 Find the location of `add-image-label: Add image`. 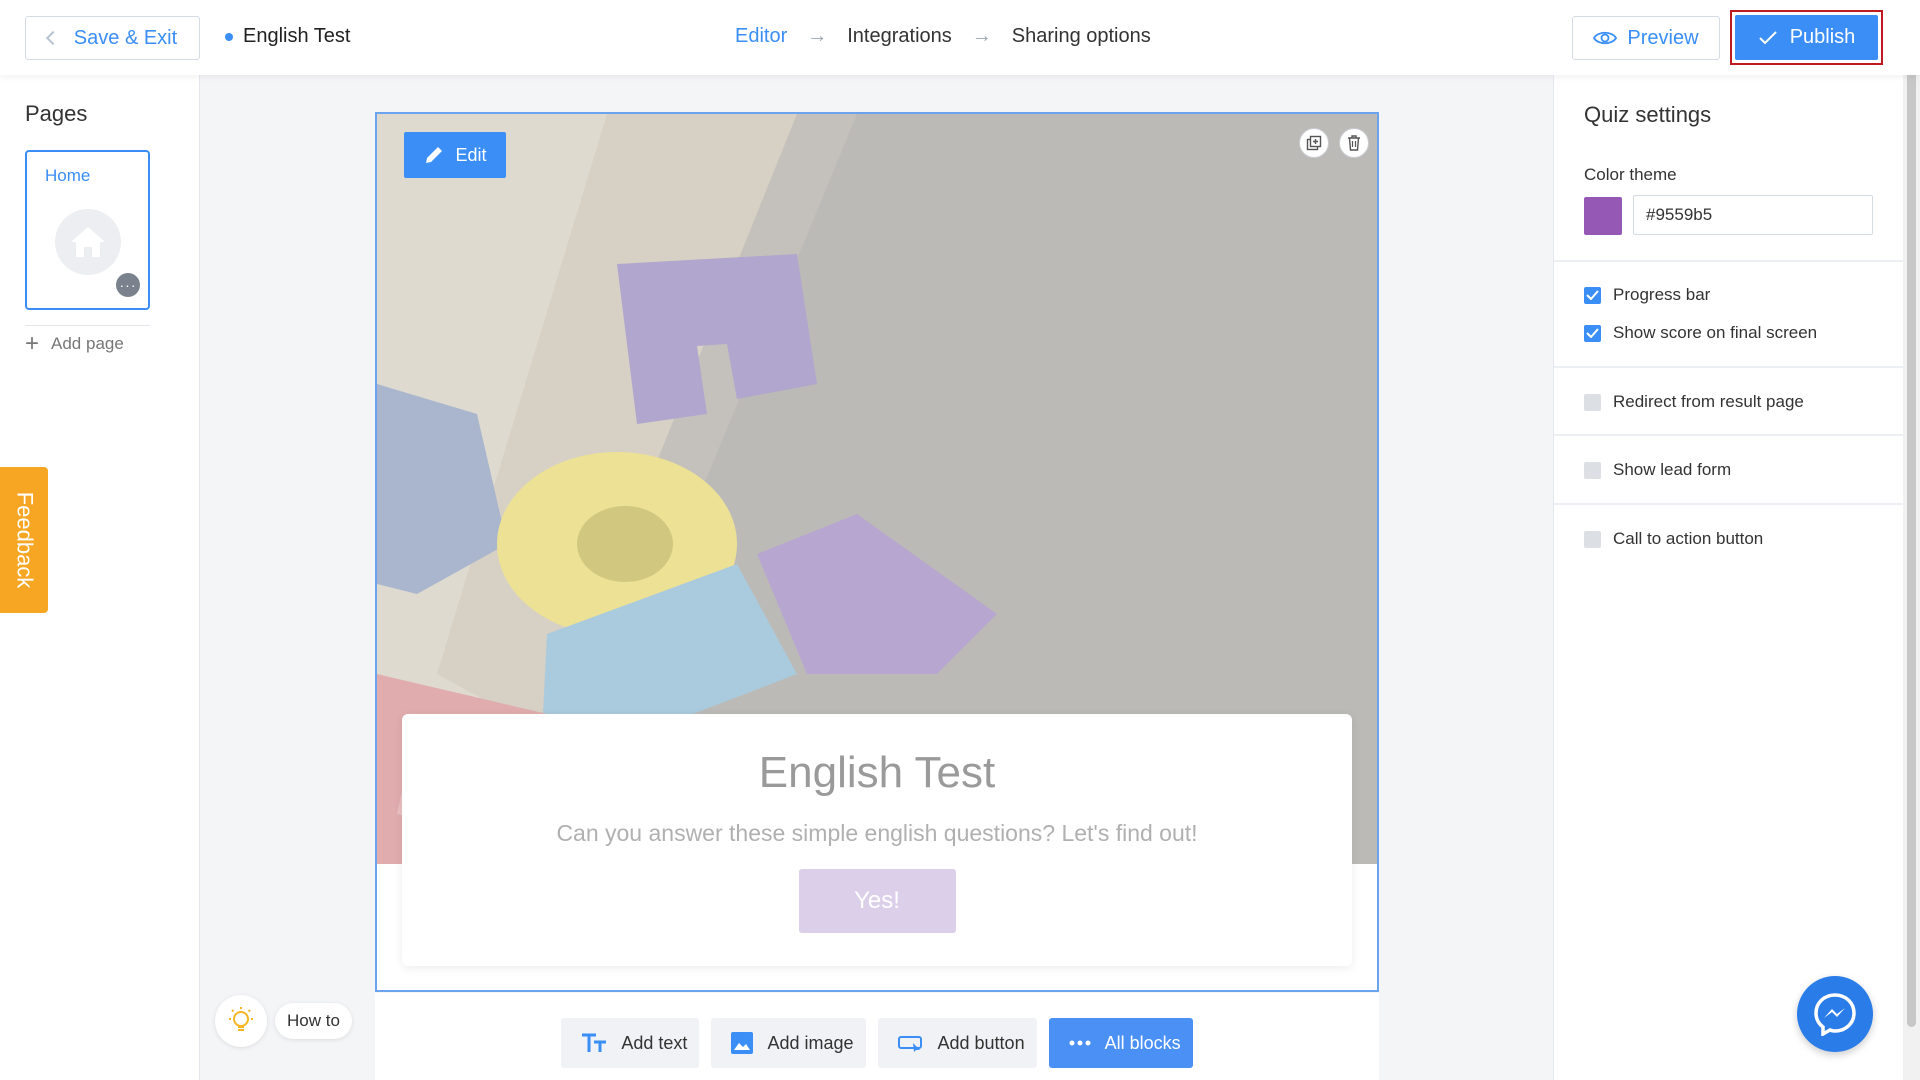

add-image-label: Add image is located at coordinates (810, 1042).